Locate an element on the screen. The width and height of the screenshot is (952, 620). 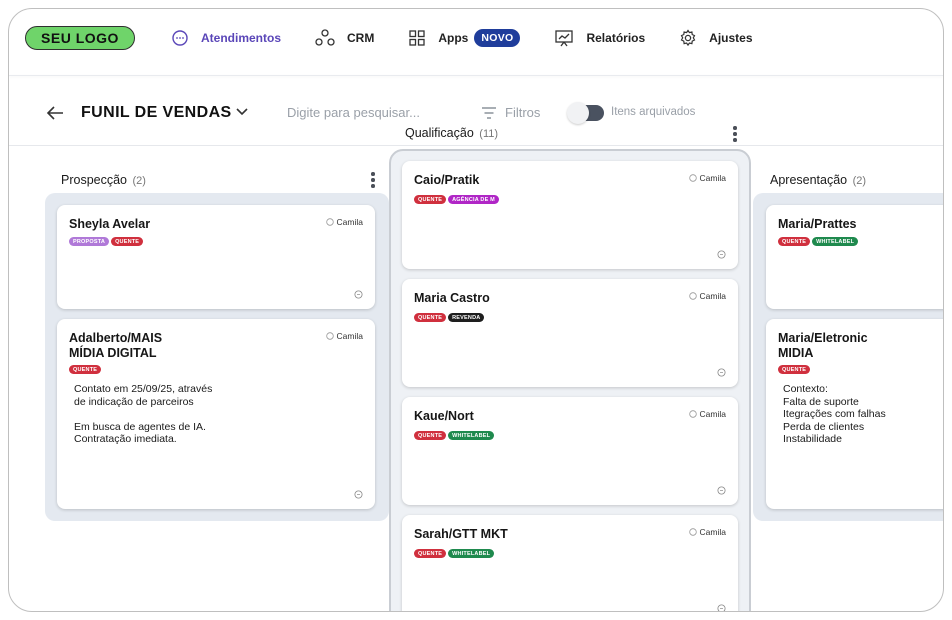
deal-card: Caio/Pratik Camila QUENTE AGÊNCIA DE M is located at coordinates (570, 215).